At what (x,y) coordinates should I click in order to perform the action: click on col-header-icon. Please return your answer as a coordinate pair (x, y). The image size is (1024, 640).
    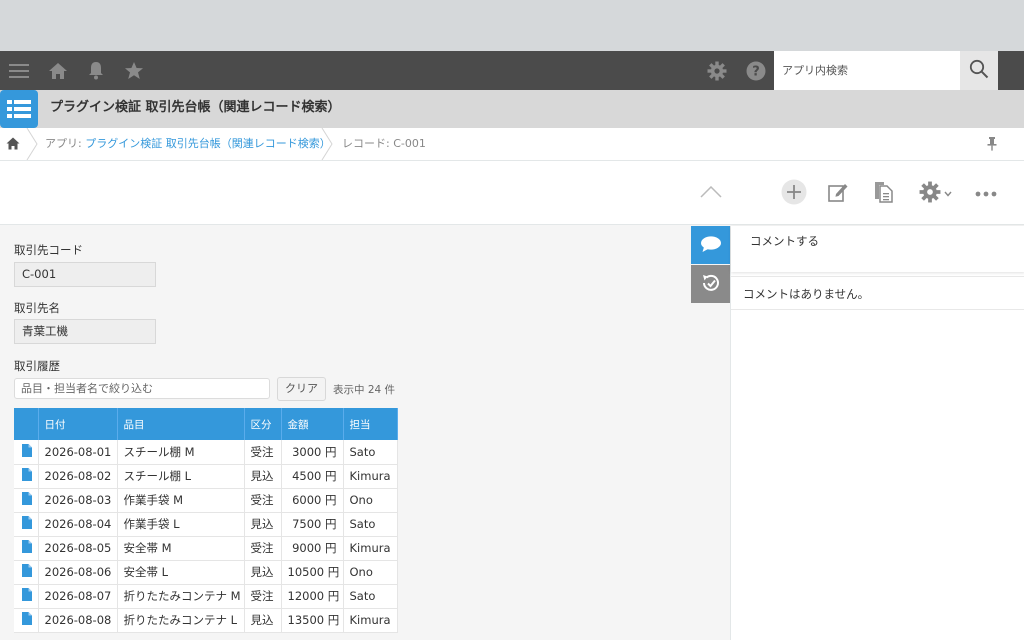
    Looking at the image, I should click on (26, 424).